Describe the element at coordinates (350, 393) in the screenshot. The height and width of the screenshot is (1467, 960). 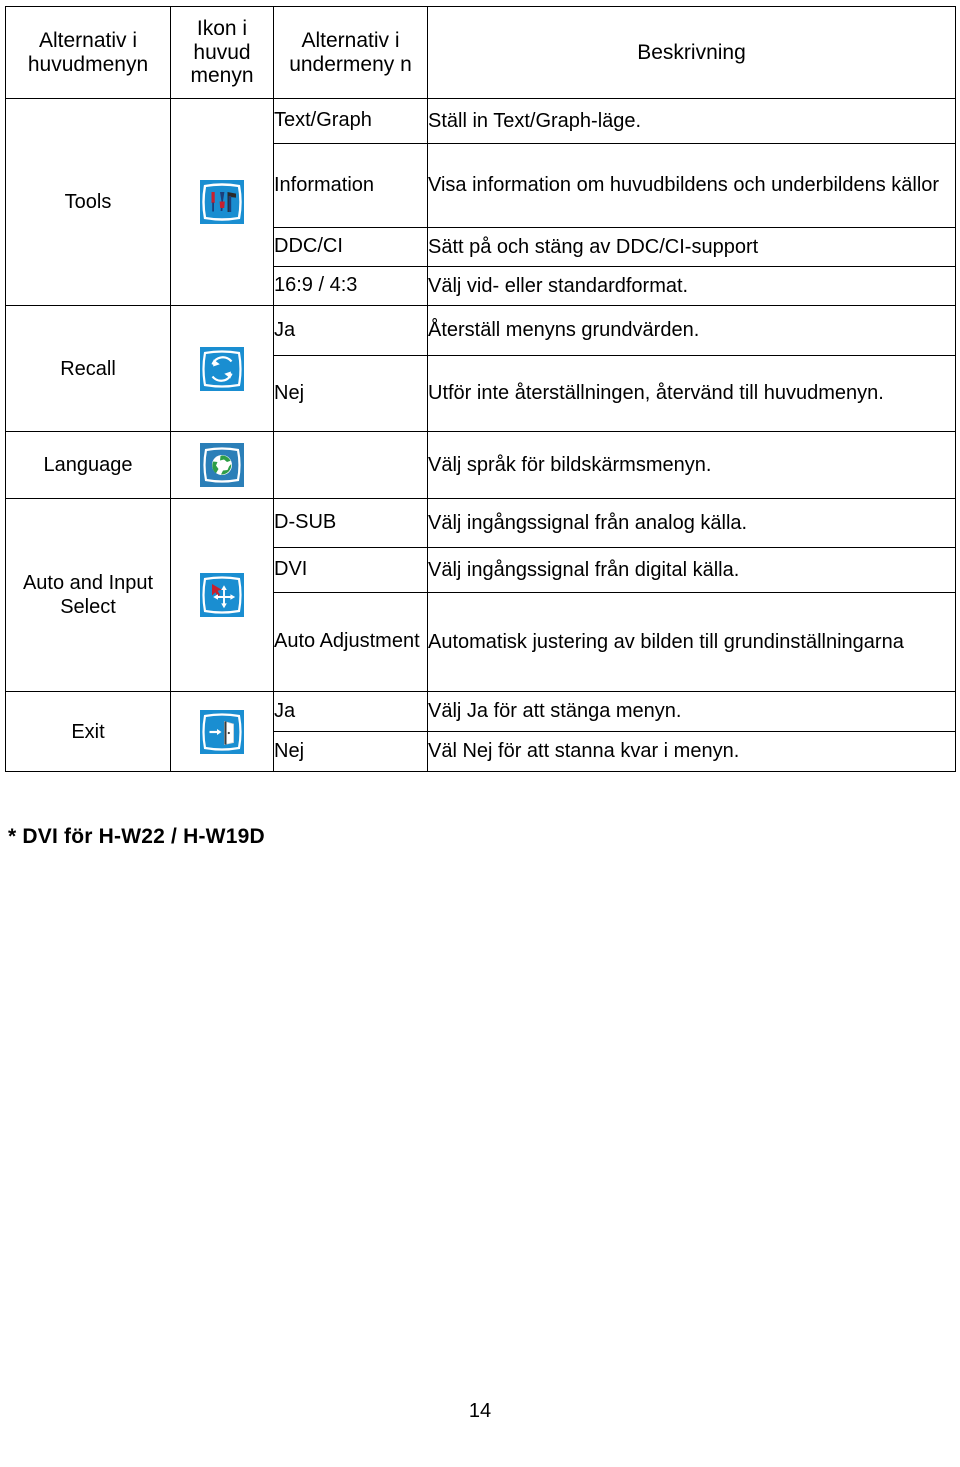
I see `submenu-label-recall-no: Nej` at that location.